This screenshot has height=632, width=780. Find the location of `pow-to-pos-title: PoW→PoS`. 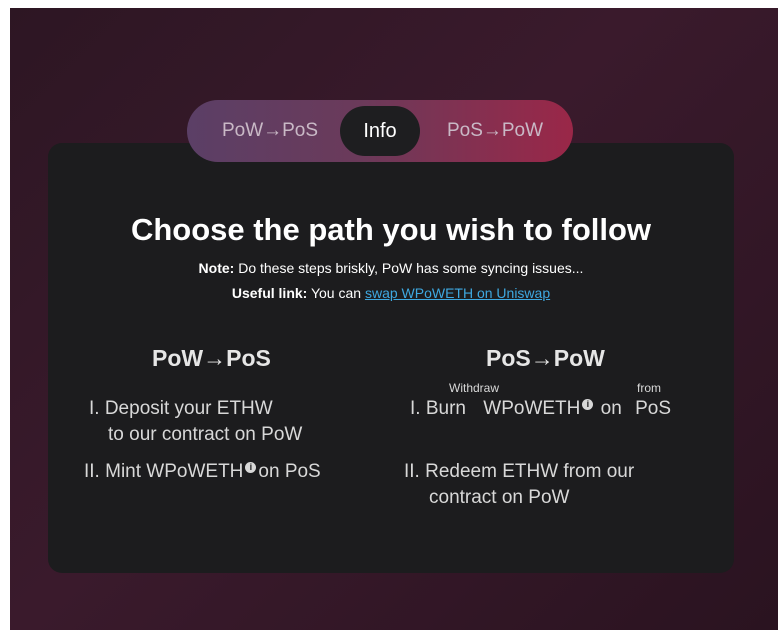

pow-to-pos-title: PoW→PoS is located at coordinates (211, 358).